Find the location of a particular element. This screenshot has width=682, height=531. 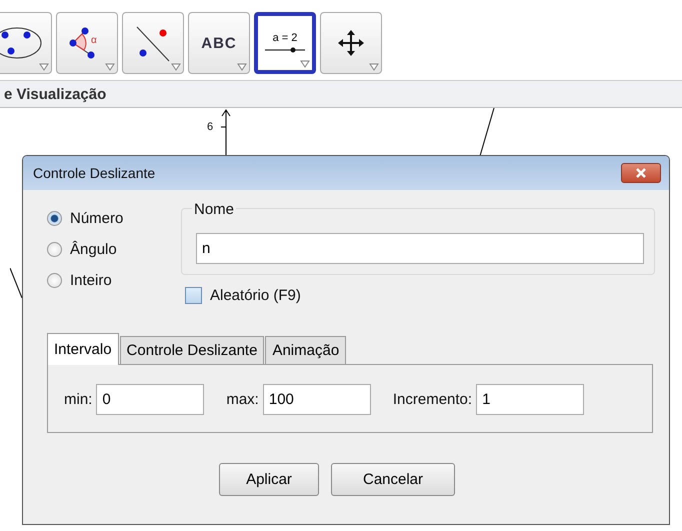

close-icon is located at coordinates (641, 173).